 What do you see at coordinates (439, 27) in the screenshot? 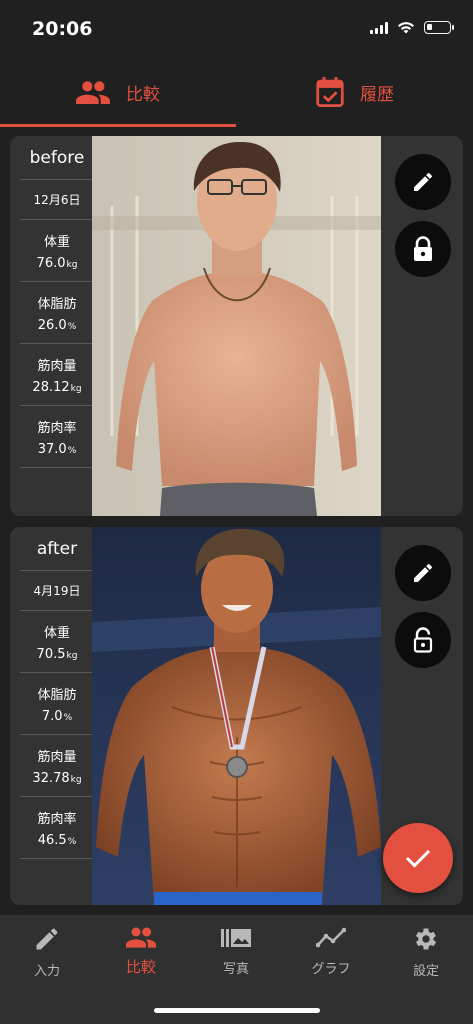
I see `battery-icon` at bounding box center [439, 27].